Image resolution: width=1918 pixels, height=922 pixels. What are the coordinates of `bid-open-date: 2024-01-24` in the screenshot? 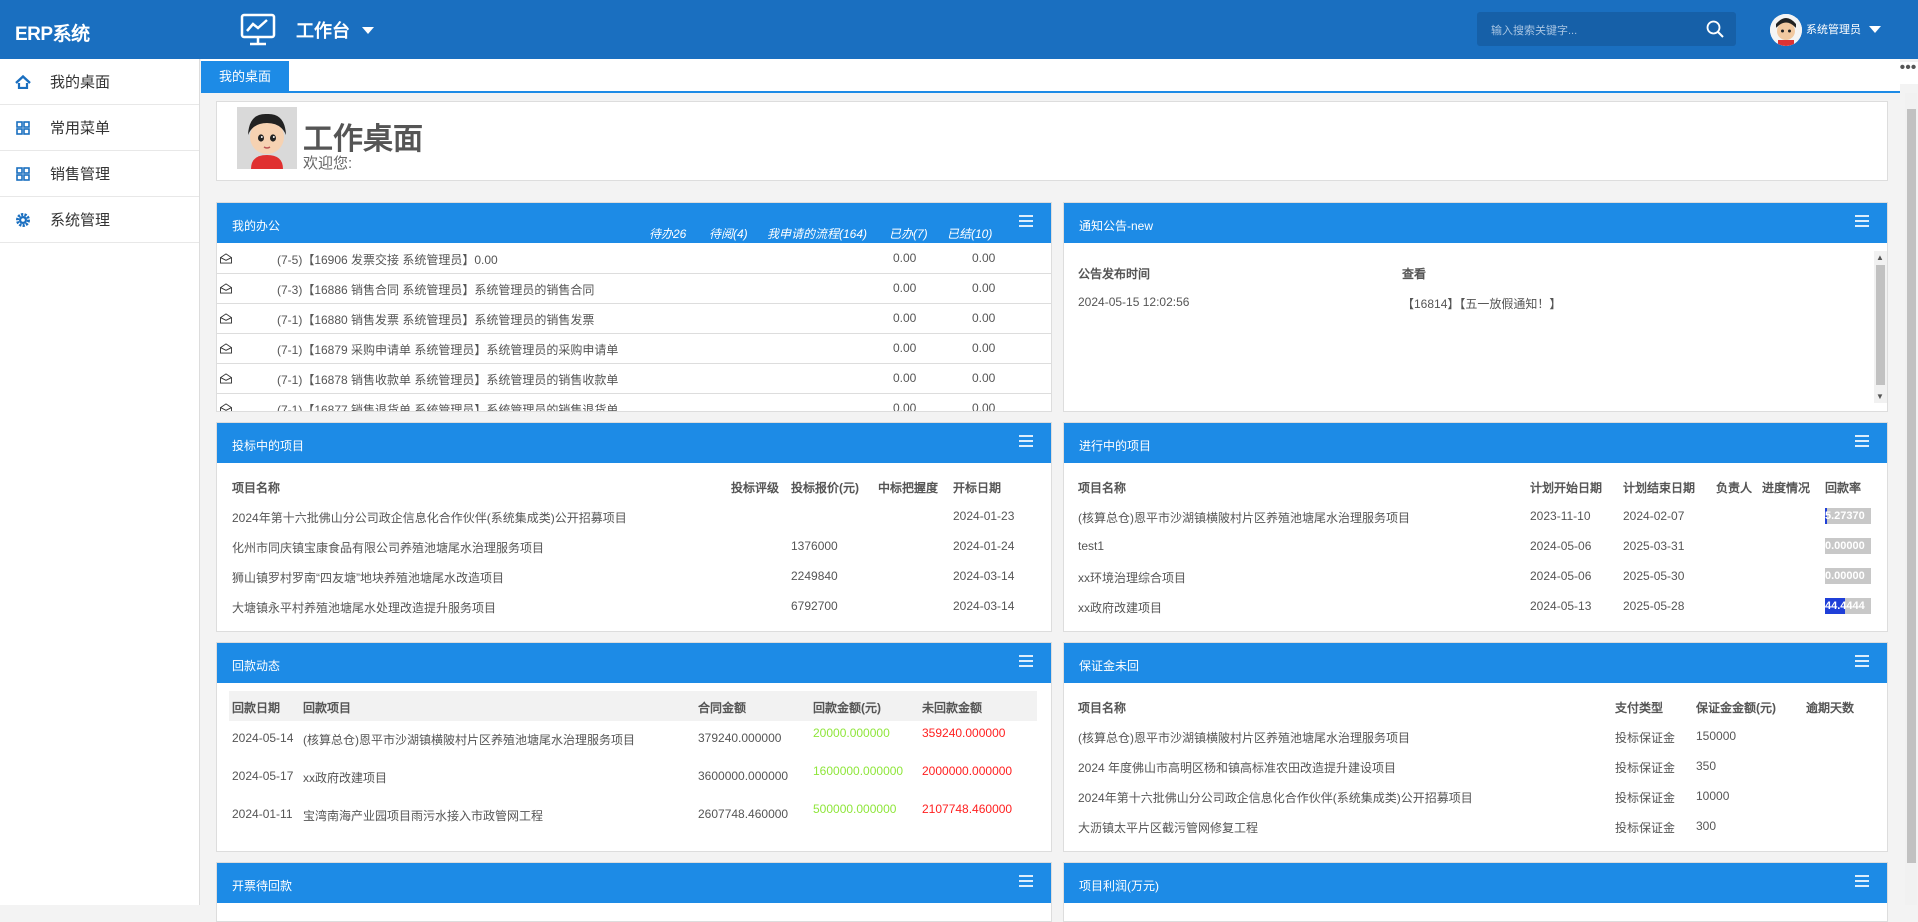 It's located at (984, 546).